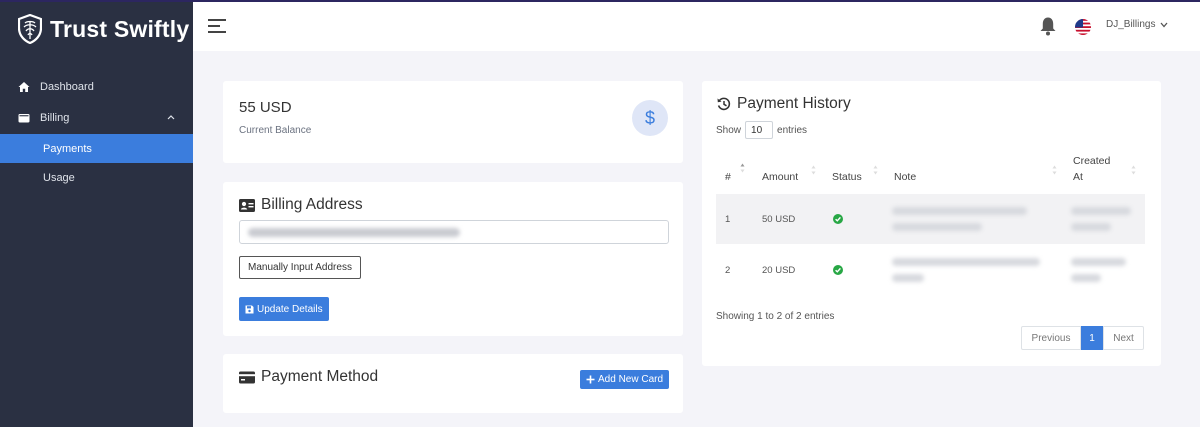 The image size is (1200, 427). I want to click on payment-method-card: Payment Method Add New Card, so click(453, 383).